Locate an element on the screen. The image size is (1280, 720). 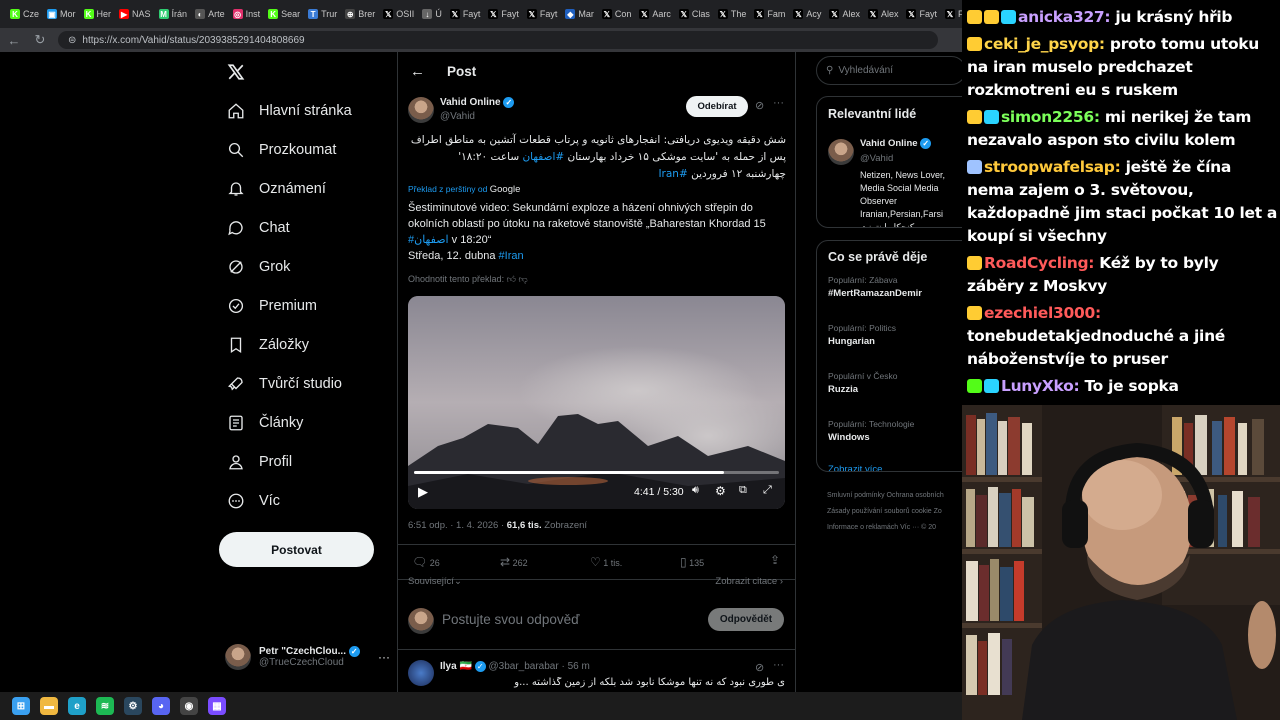
chat-username: ezechiel3000 is located at coordinates (1039, 313).